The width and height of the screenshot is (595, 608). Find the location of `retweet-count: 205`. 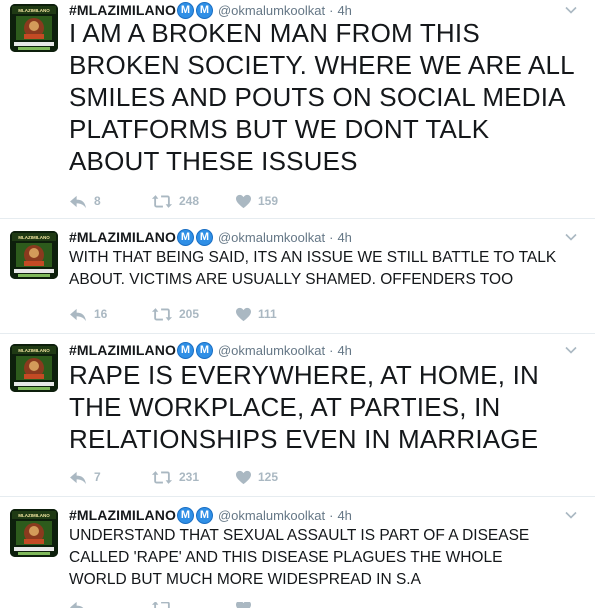

retweet-count: 205 is located at coordinates (189, 314).